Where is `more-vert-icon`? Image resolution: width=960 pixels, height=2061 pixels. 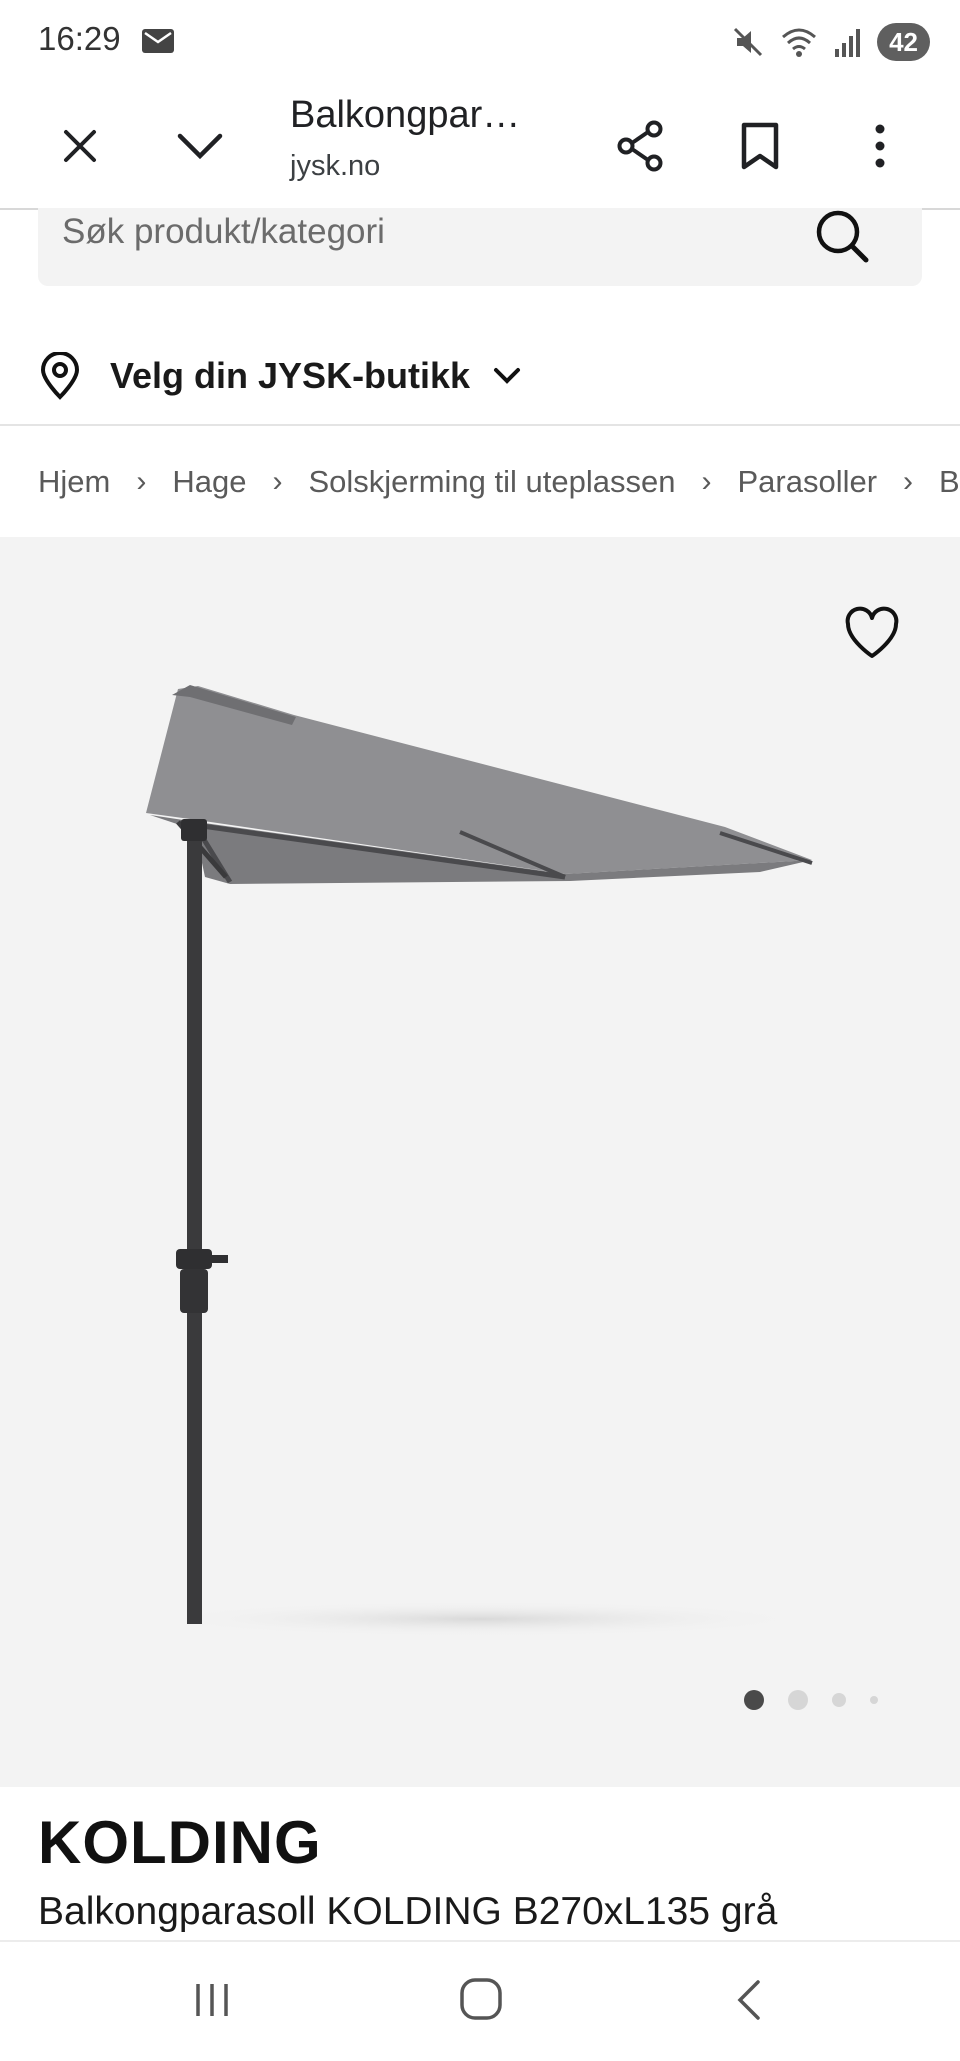 more-vert-icon is located at coordinates (880, 146).